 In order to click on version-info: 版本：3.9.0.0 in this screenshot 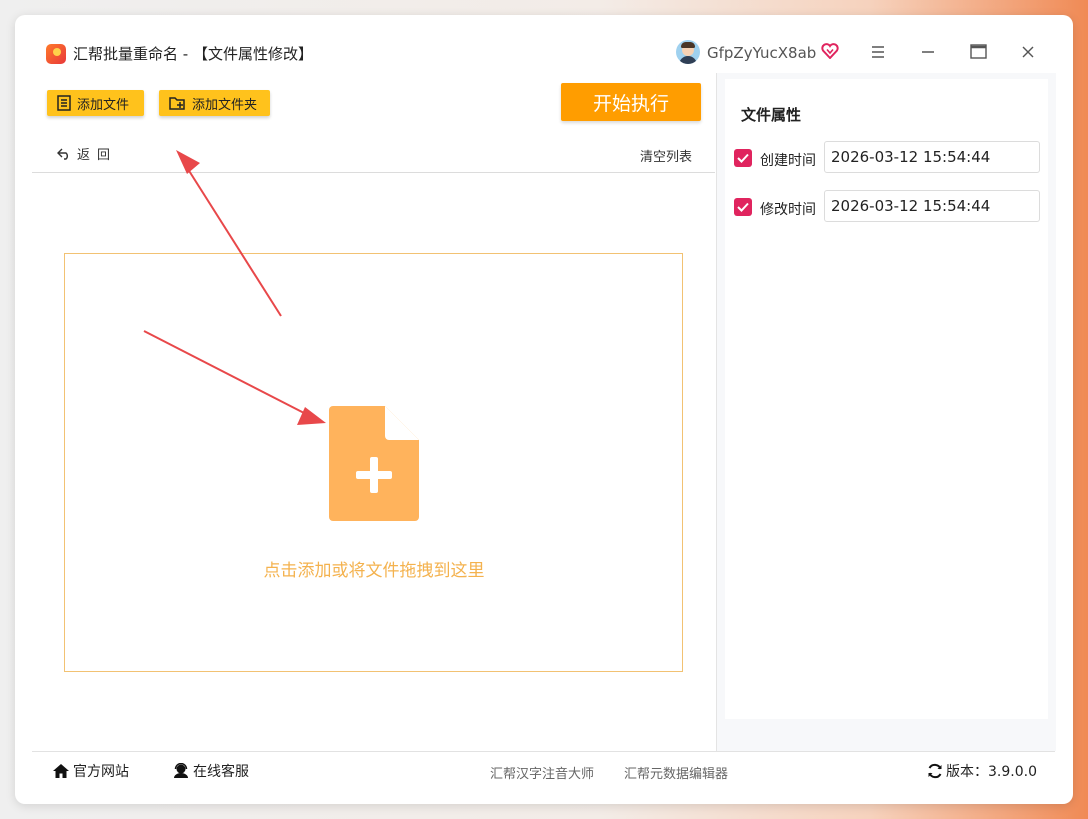, I will do `click(982, 771)`.